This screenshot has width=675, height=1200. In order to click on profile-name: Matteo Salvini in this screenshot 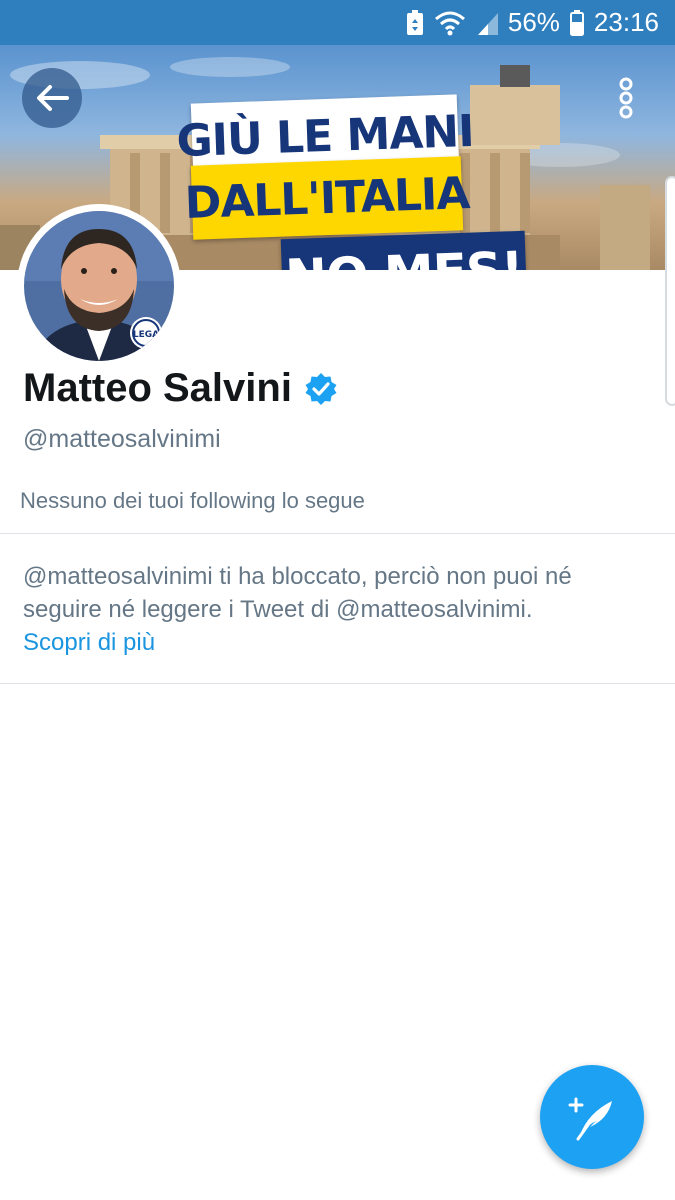, I will do `click(157, 388)`.